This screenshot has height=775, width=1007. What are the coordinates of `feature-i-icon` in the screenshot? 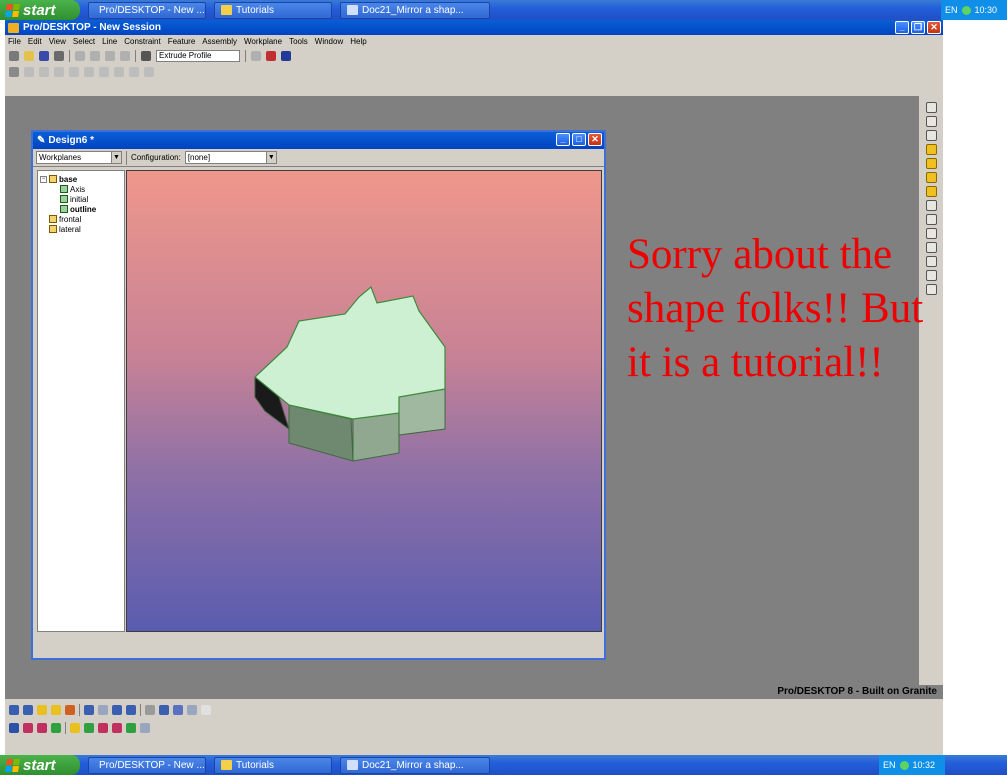 It's located at (131, 728).